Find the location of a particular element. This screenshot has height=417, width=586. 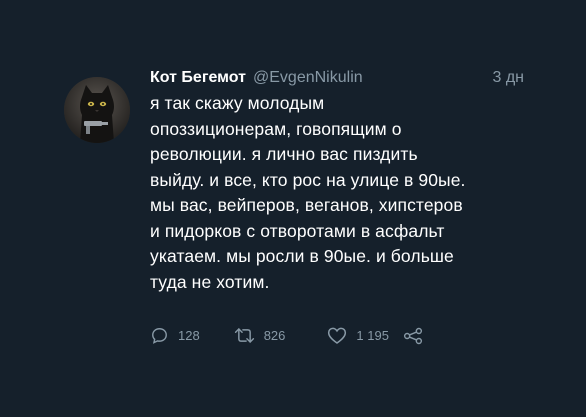

share-button is located at coordinates (413, 336).